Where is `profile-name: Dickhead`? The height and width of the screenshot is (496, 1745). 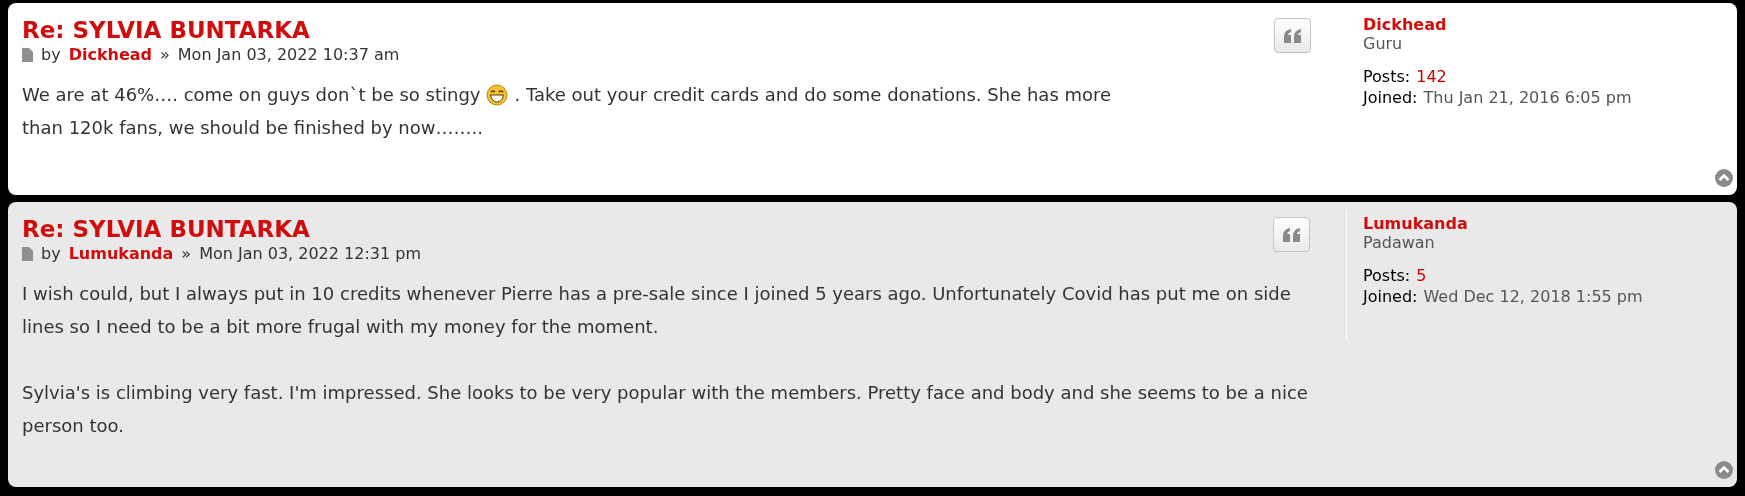 profile-name: Dickhead is located at coordinates (1543, 24).